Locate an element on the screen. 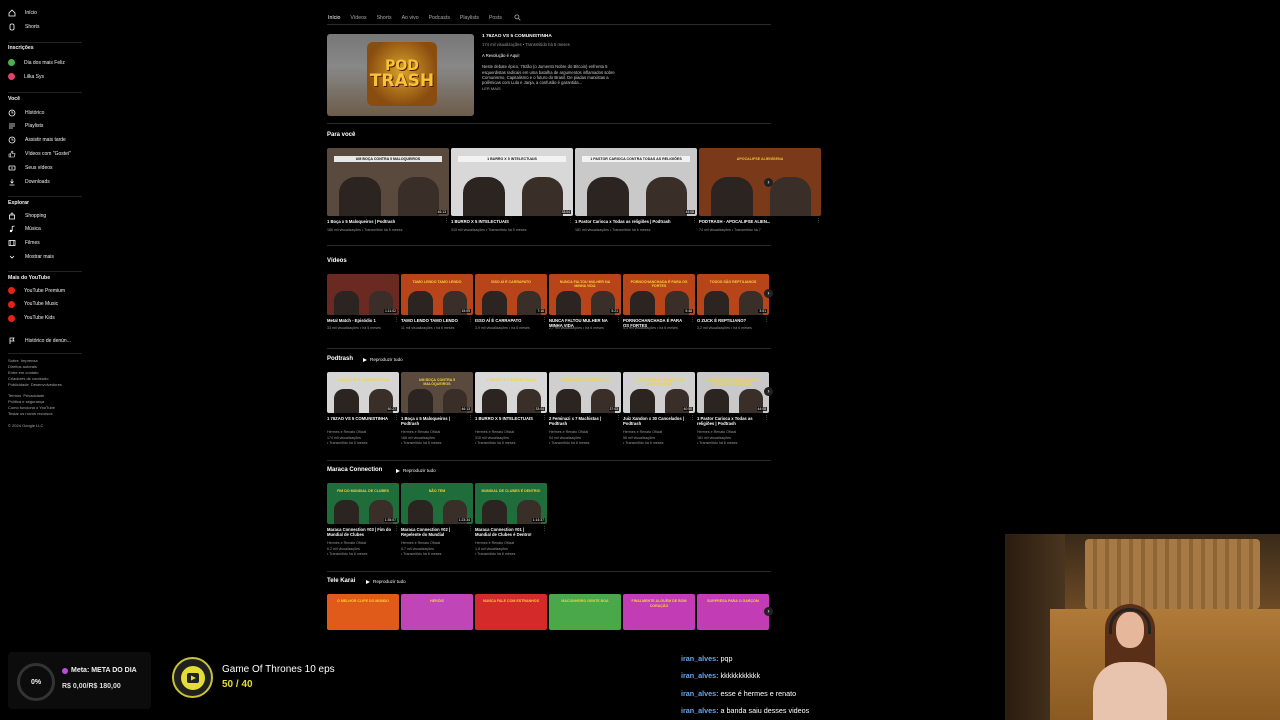 The width and height of the screenshot is (1280, 720). video-title: Metal Match - Episódio 1 is located at coordinates (360, 320).